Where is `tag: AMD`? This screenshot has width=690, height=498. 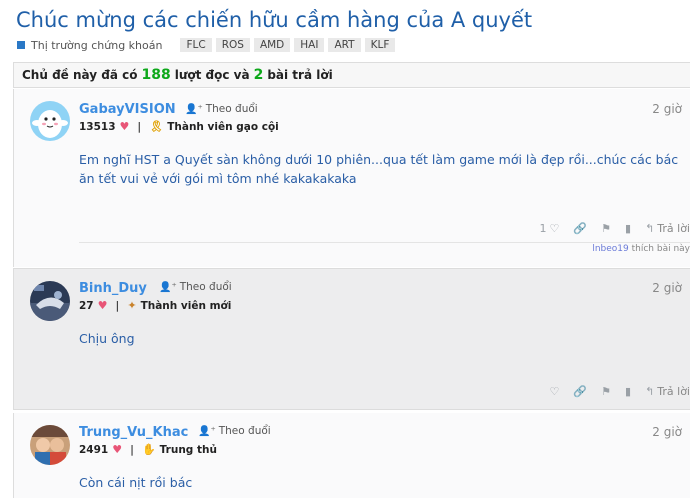
tag: AMD is located at coordinates (272, 45).